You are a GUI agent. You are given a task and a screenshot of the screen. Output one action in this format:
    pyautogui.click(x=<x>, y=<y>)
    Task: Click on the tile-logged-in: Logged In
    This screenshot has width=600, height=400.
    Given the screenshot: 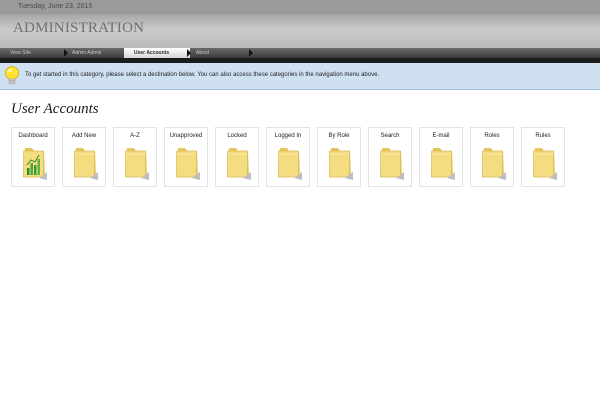 What is the action you would take?
    pyautogui.click(x=288, y=157)
    